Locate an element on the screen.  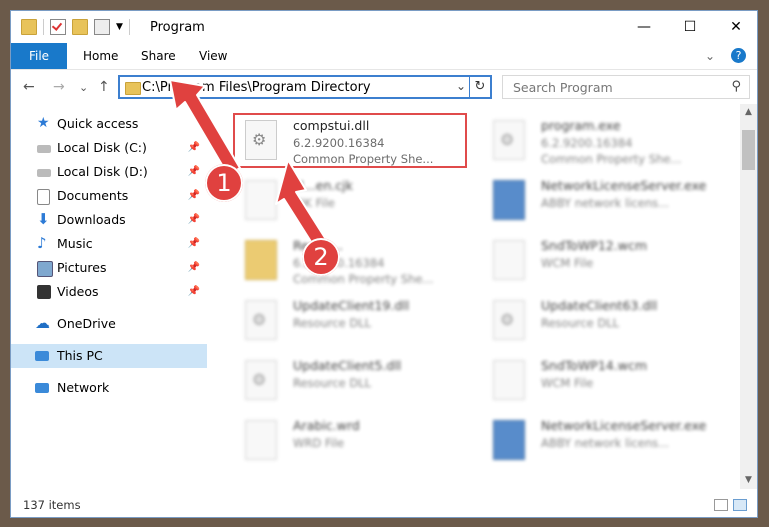
step-badge-2: 2 is located at coordinates (321, 257).